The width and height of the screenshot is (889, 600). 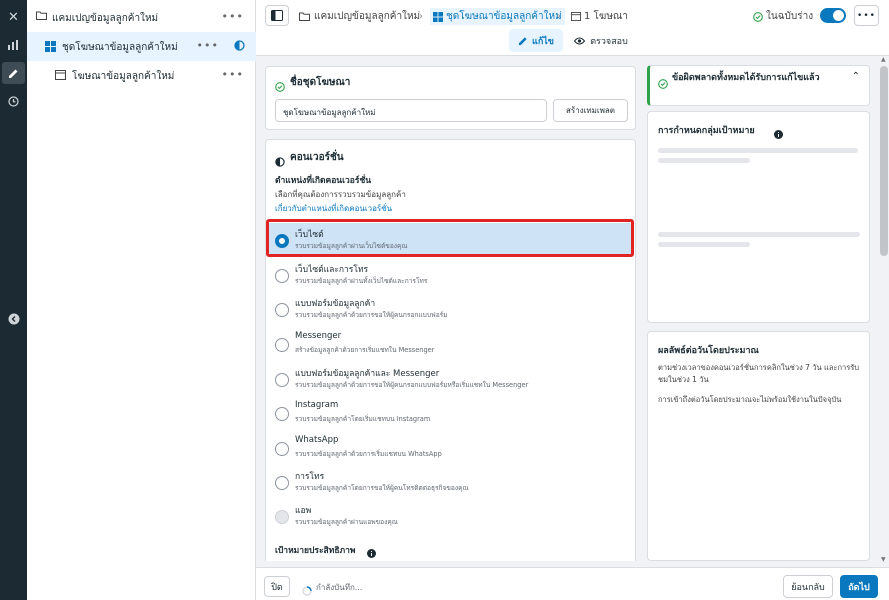 I want to click on option-title: Instagram, so click(x=317, y=405).